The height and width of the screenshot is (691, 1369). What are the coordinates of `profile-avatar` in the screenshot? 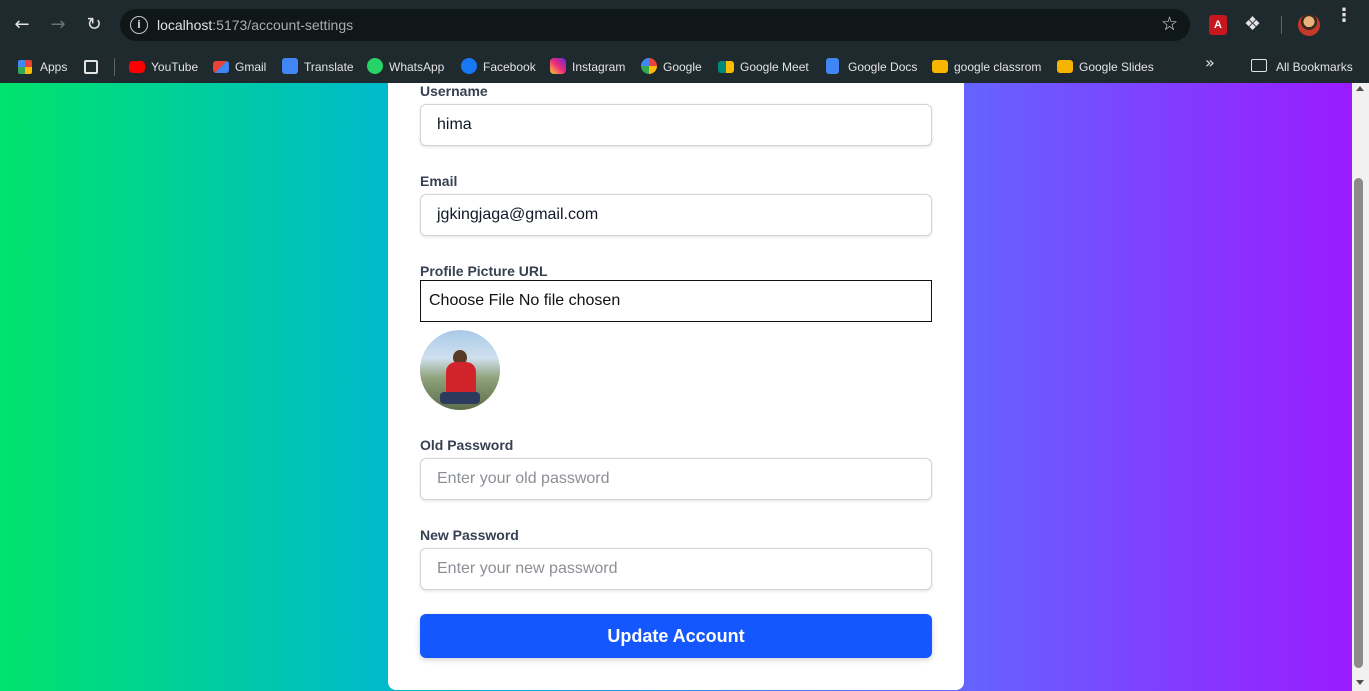 It's located at (1309, 25).